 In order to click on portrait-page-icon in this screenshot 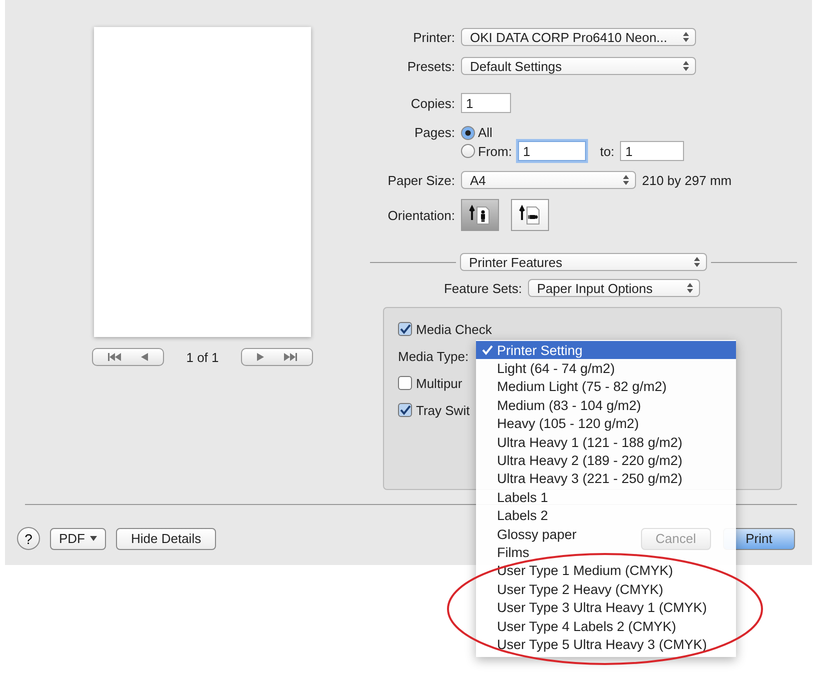, I will do `click(480, 215)`.